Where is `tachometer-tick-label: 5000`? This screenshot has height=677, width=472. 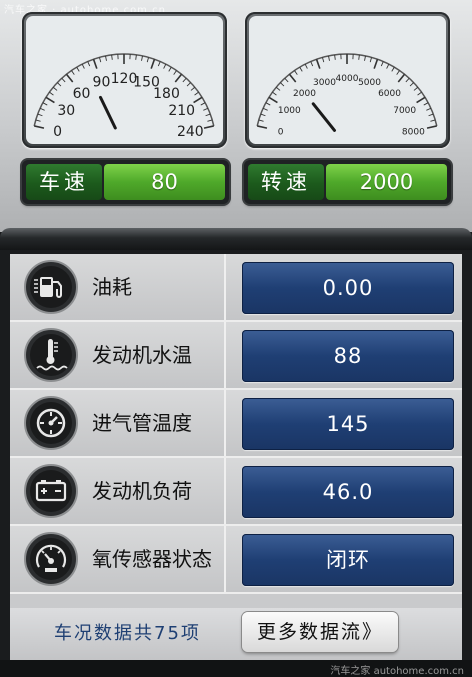
tachometer-tick-label: 5000 is located at coordinates (369, 83).